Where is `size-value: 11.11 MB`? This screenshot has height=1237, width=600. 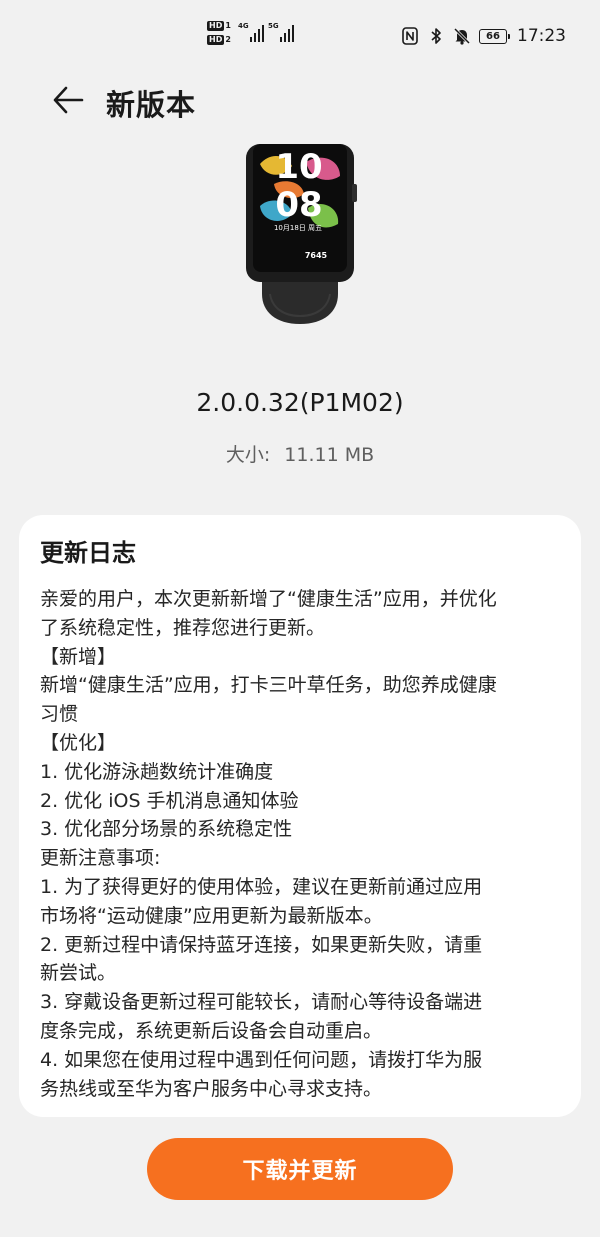
size-value: 11.11 MB is located at coordinates (329, 455).